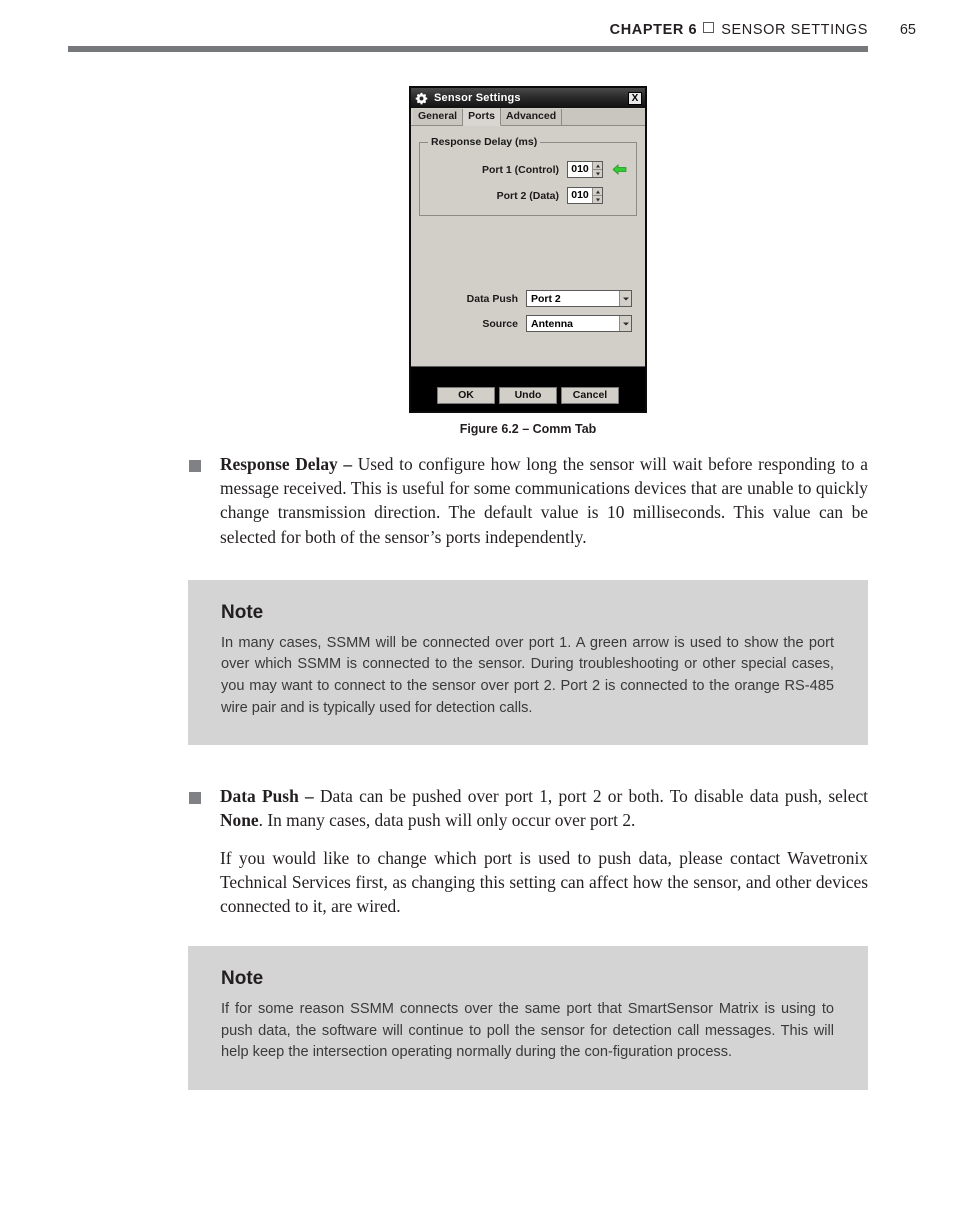 The width and height of the screenshot is (954, 1227). I want to click on port1-delay-stepper: 010, so click(585, 169).